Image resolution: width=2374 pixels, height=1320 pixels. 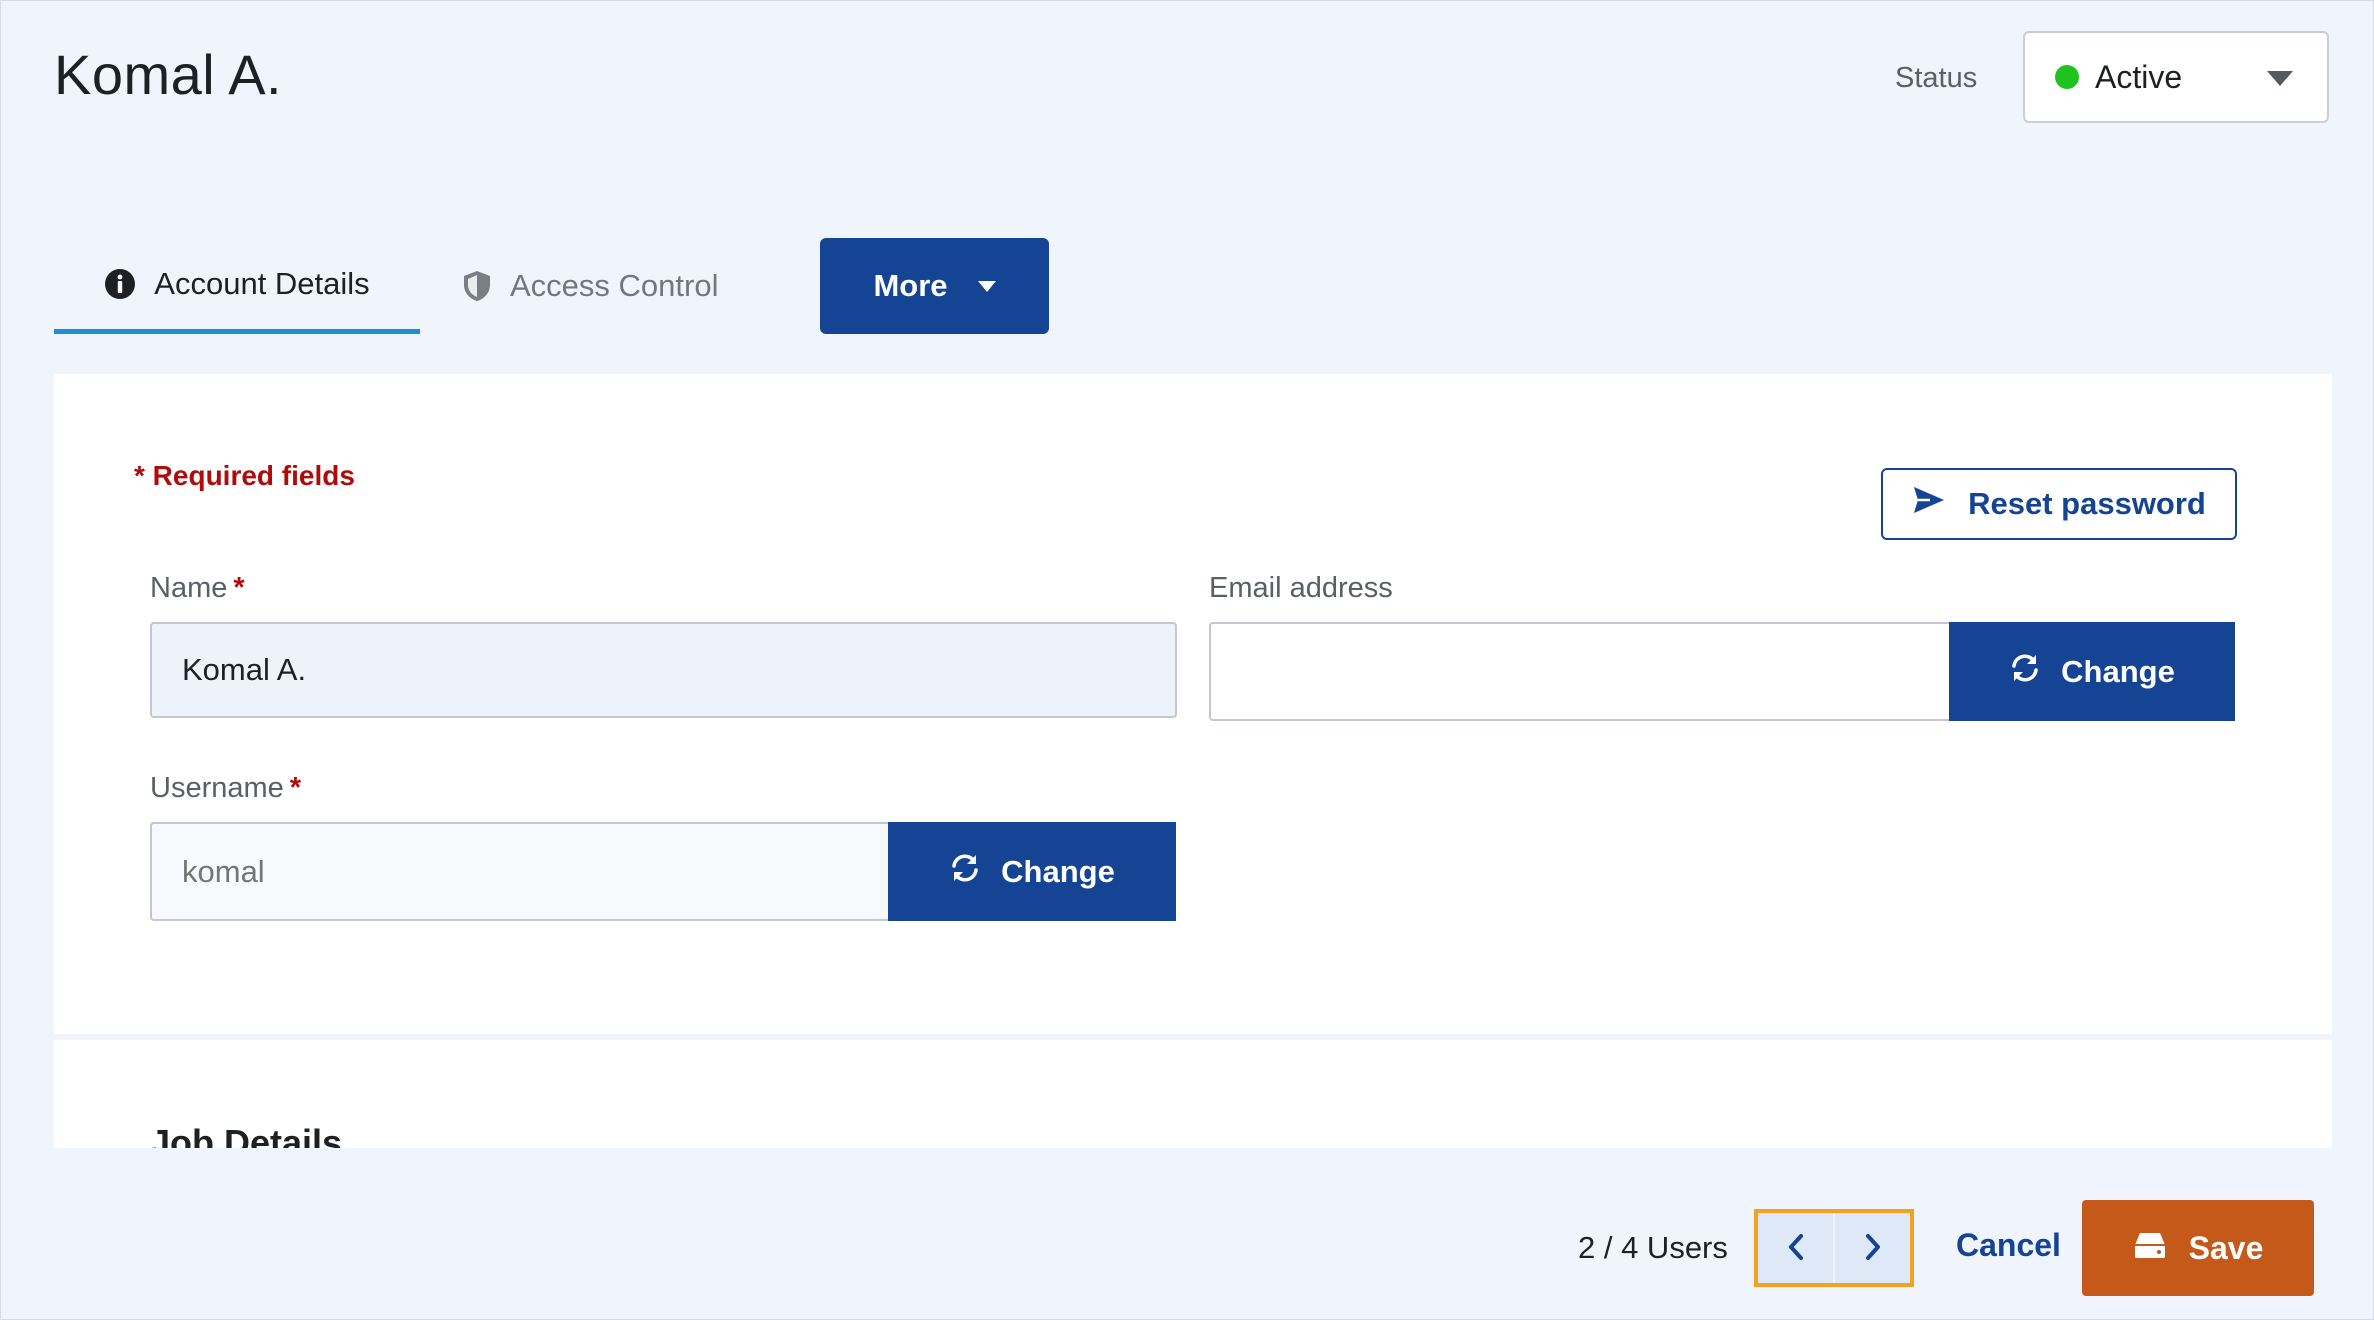 What do you see at coordinates (244, 475) in the screenshot?
I see `required-fields-note: * Required fields` at bounding box center [244, 475].